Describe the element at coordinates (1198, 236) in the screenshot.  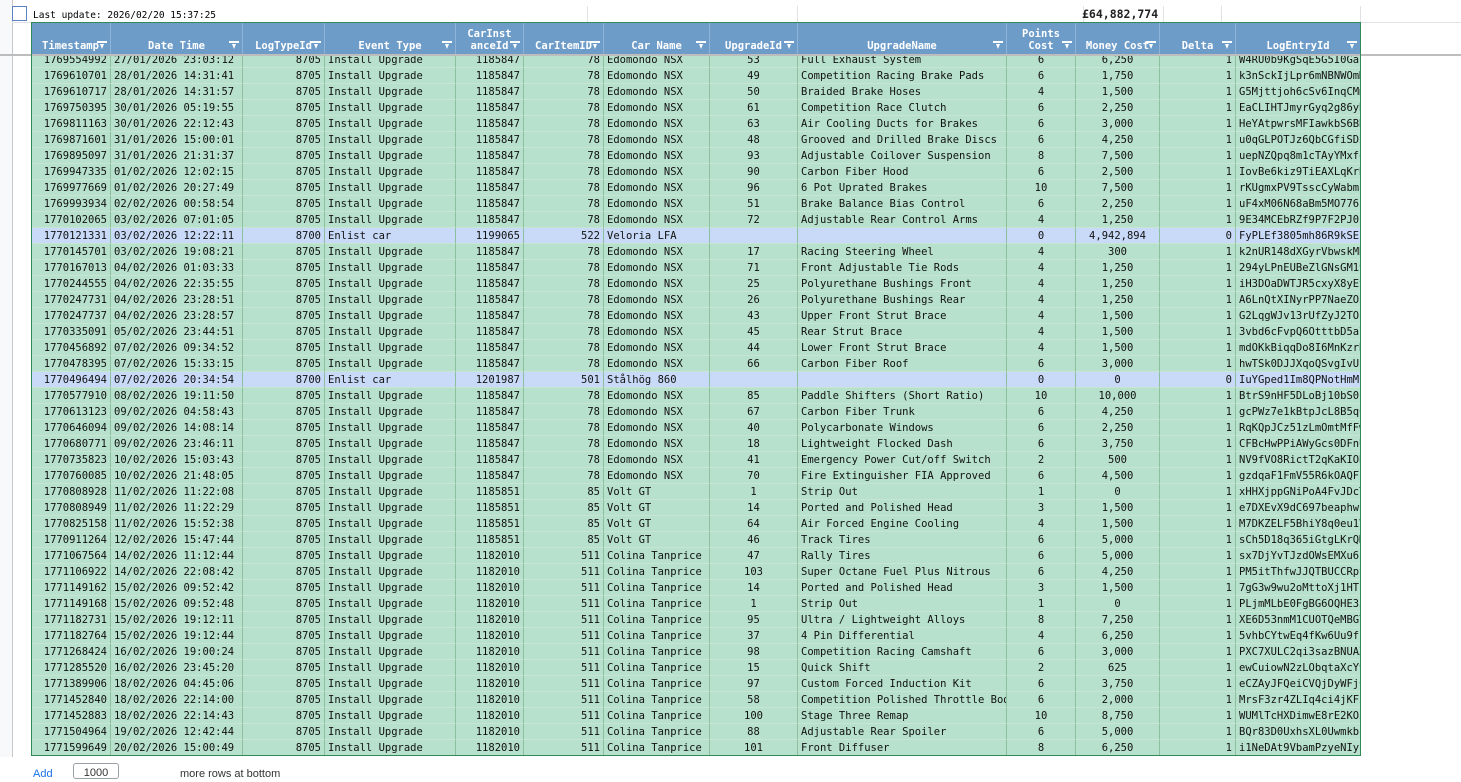
I see `cell-d: 0` at that location.